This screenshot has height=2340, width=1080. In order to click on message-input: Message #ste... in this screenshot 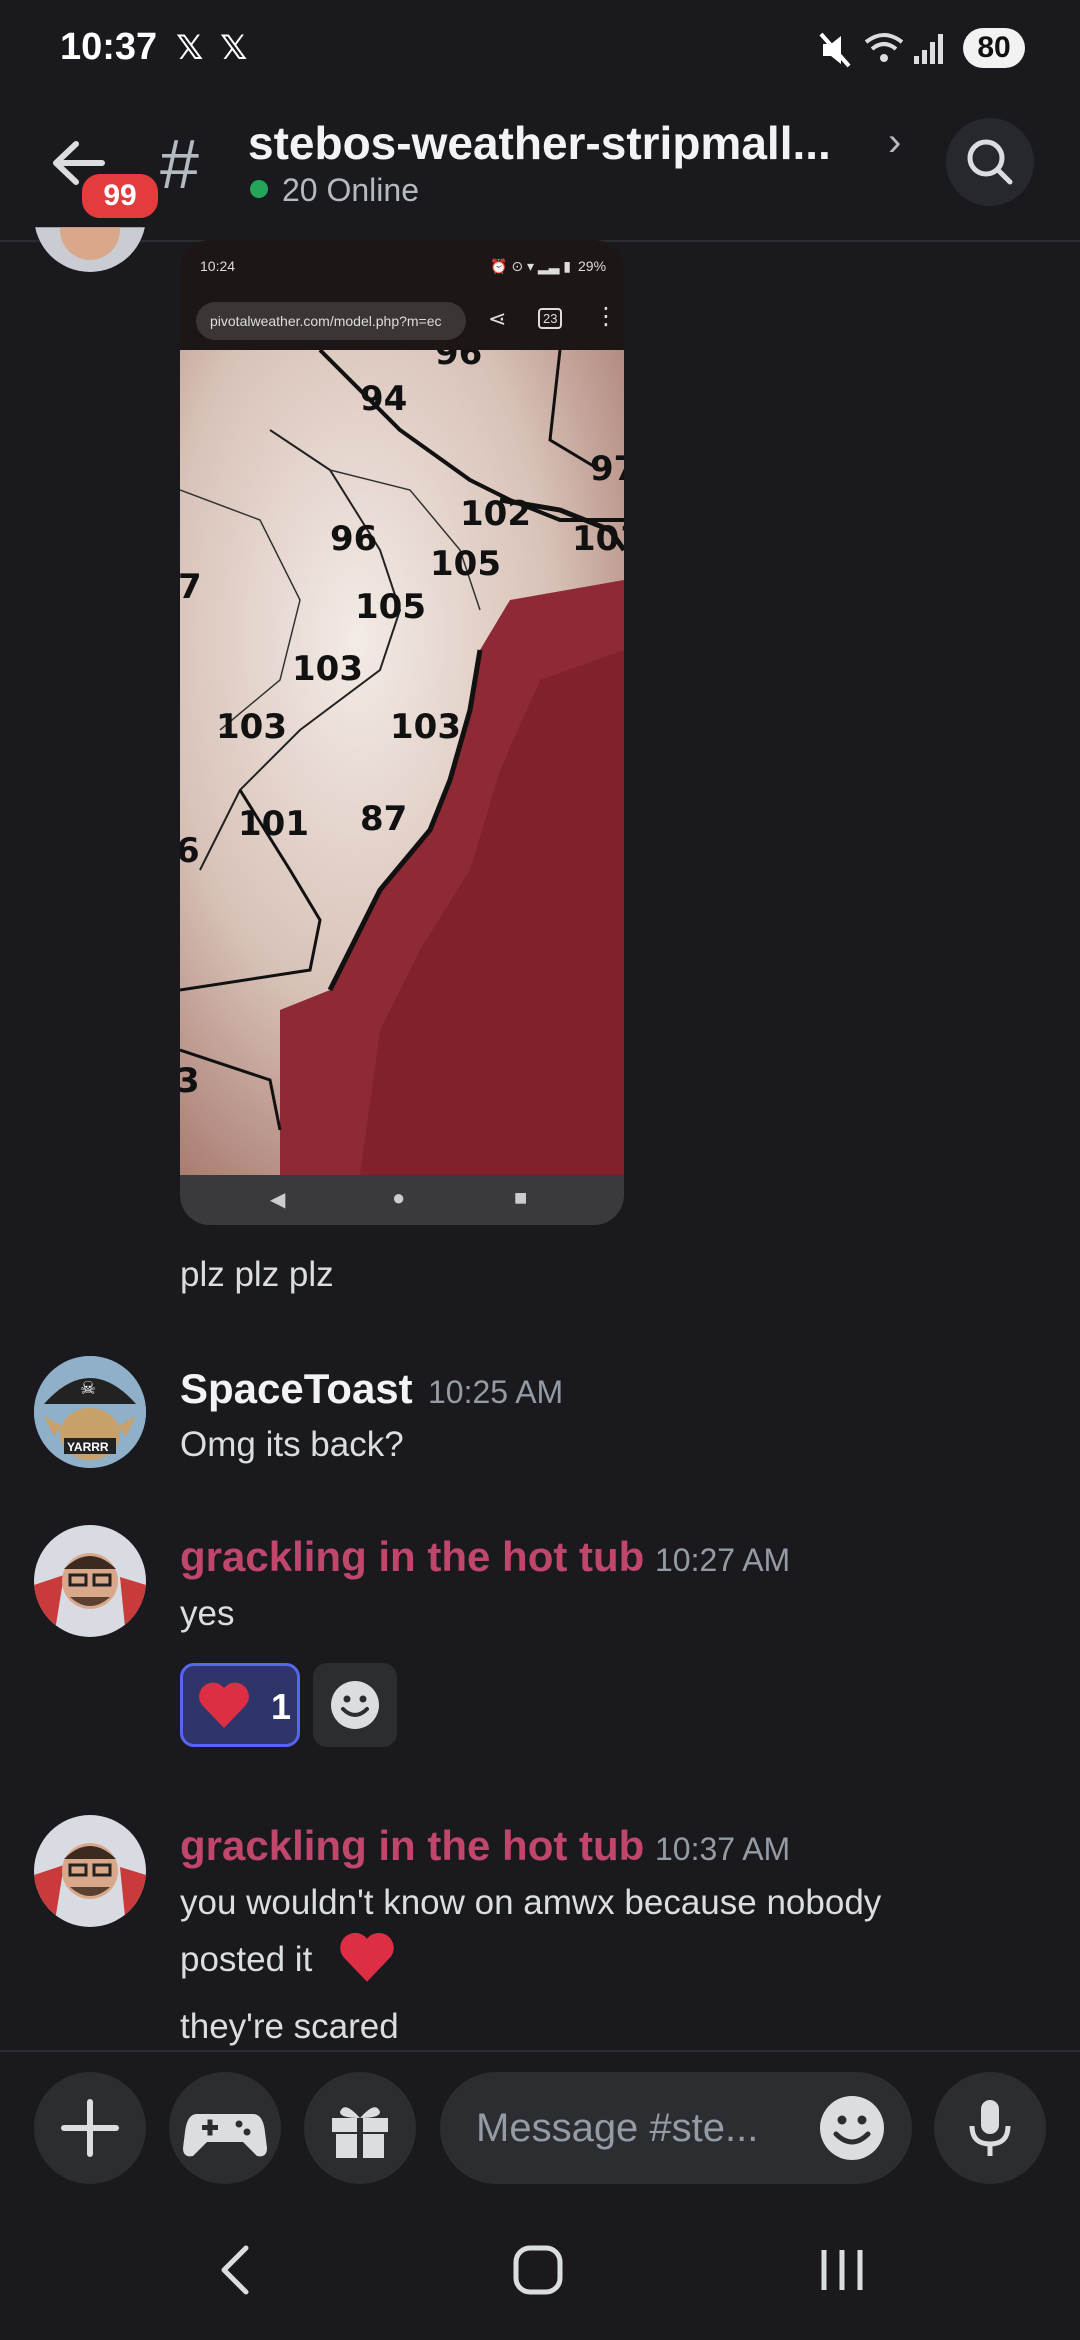, I will do `click(676, 2128)`.